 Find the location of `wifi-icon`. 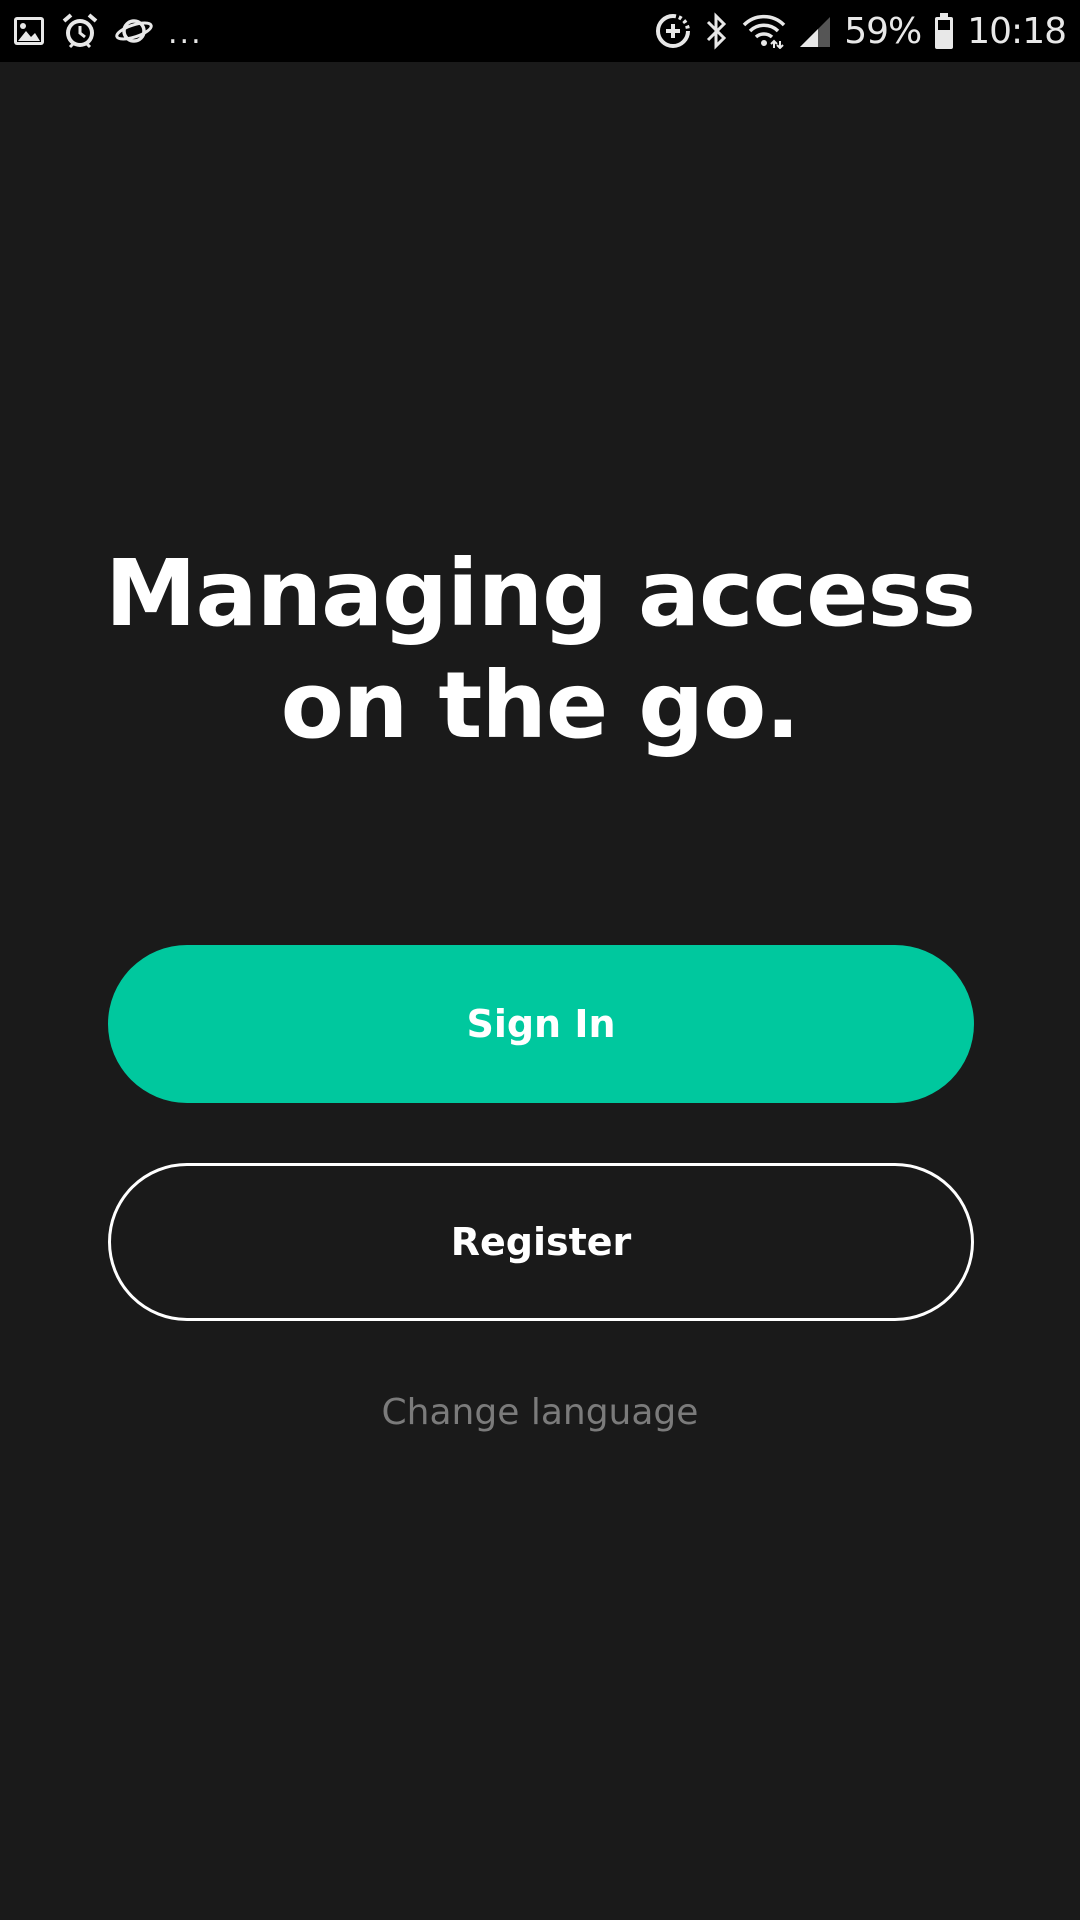

wifi-icon is located at coordinates (764, 31).